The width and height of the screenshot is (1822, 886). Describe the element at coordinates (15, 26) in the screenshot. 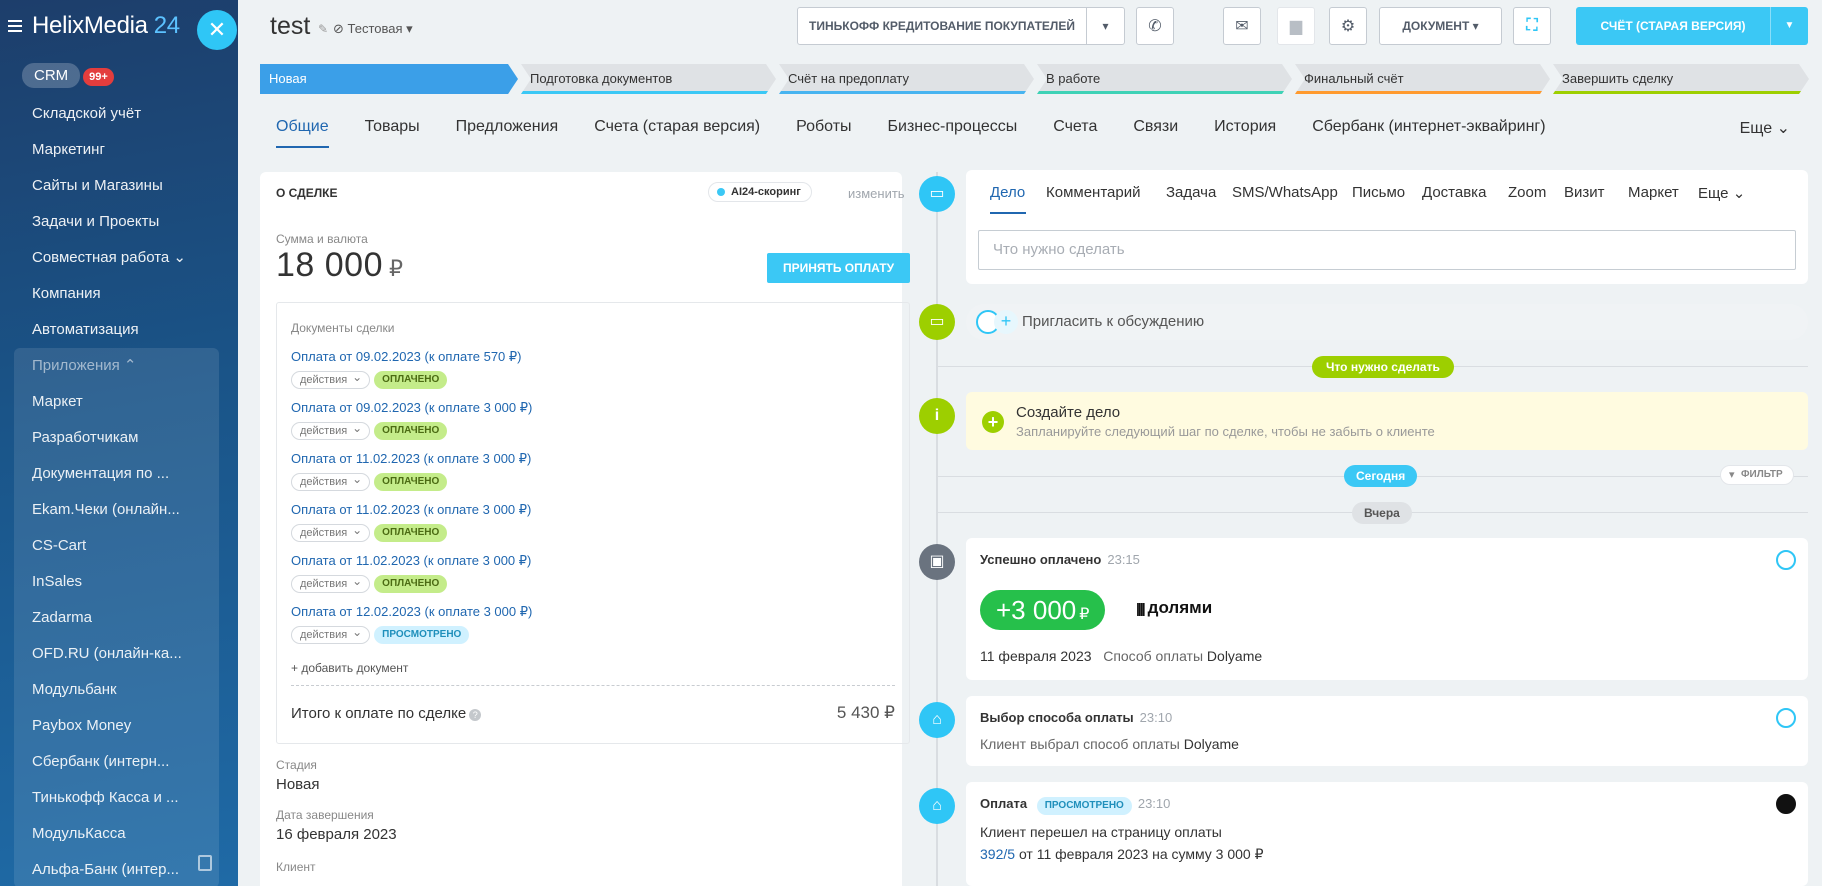

I see `menu-icon` at that location.